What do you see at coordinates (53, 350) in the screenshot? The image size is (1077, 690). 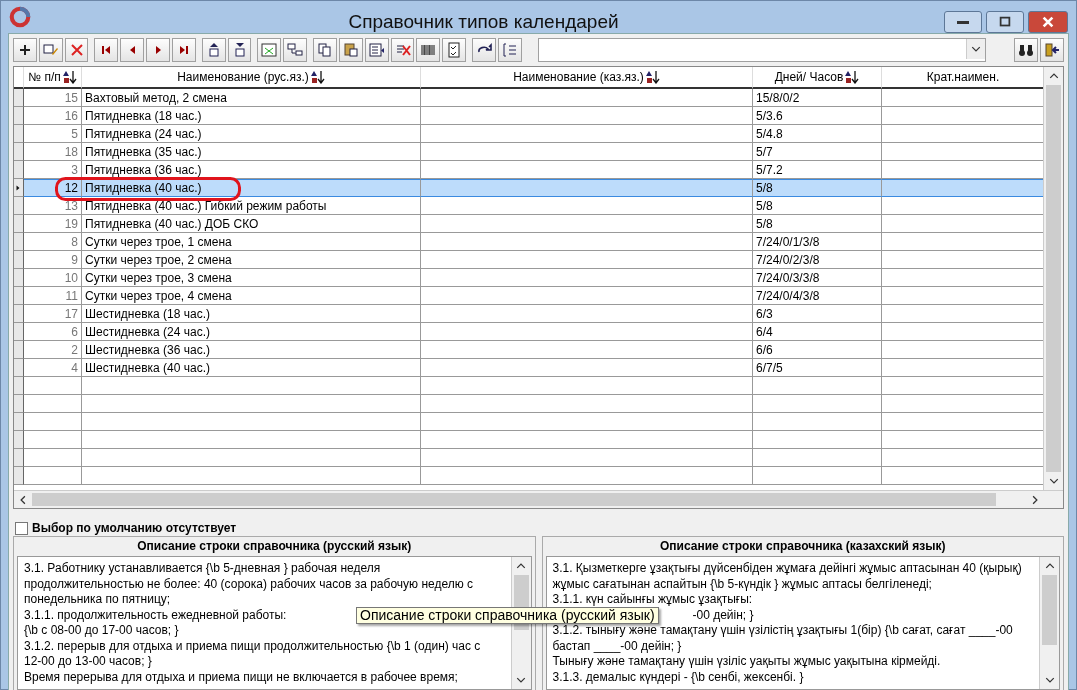 I see `table-cell: 2` at bounding box center [53, 350].